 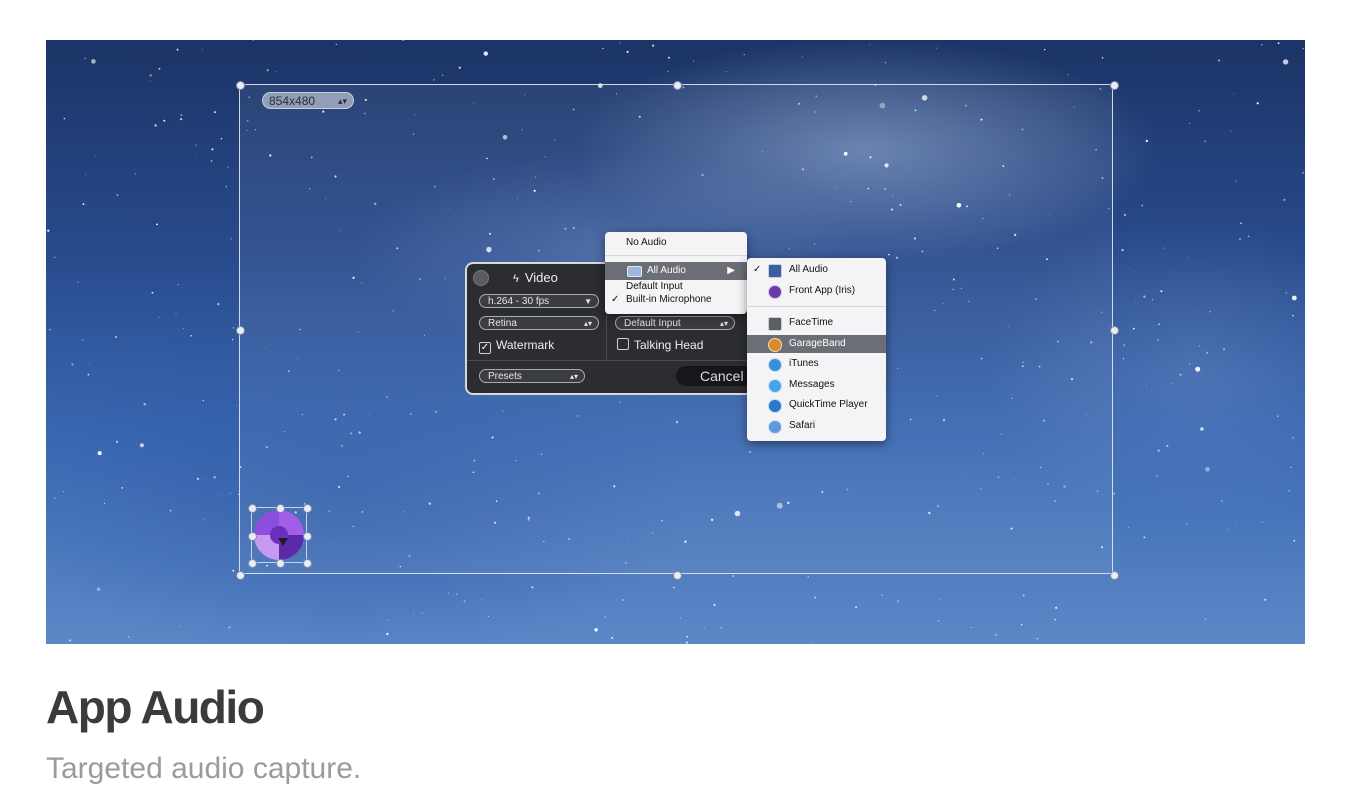 I want to click on audio-input-value: Default Input, so click(x=652, y=323).